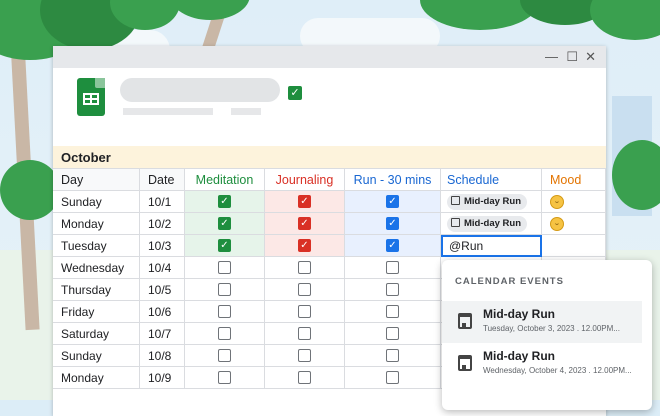 Image resolution: width=660 pixels, height=416 pixels. I want to click on cell-mood, so click(574, 246).